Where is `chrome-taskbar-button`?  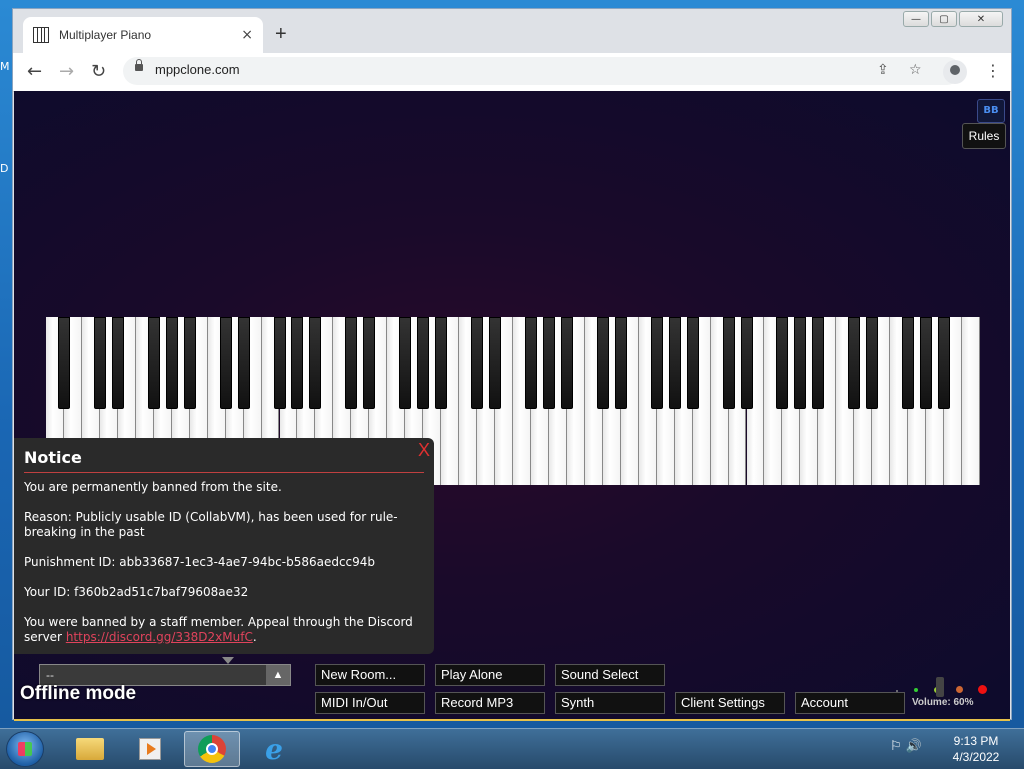 chrome-taskbar-button is located at coordinates (212, 749).